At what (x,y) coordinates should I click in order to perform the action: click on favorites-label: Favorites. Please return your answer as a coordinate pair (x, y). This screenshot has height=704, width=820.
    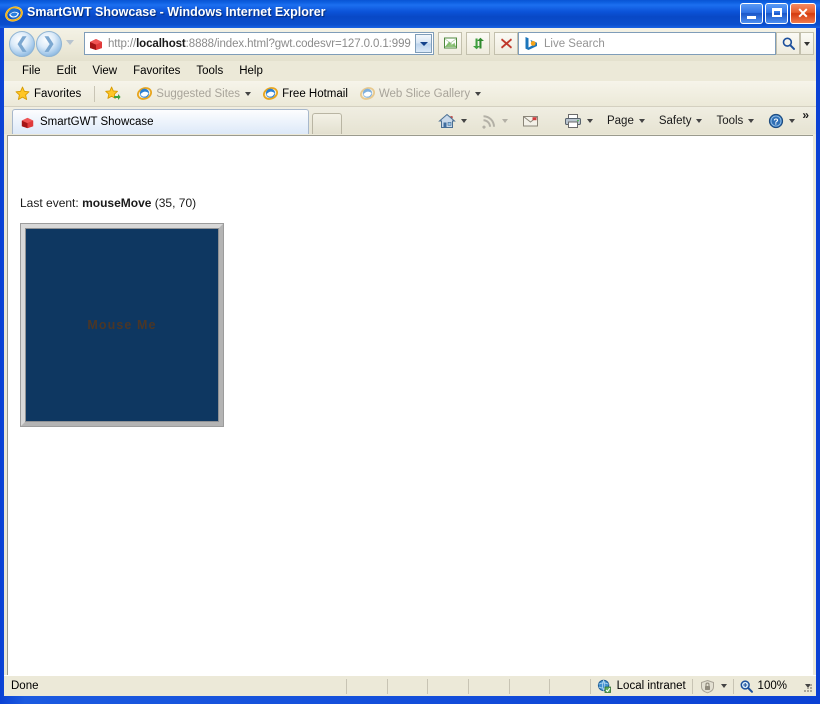
    Looking at the image, I should click on (58, 93).